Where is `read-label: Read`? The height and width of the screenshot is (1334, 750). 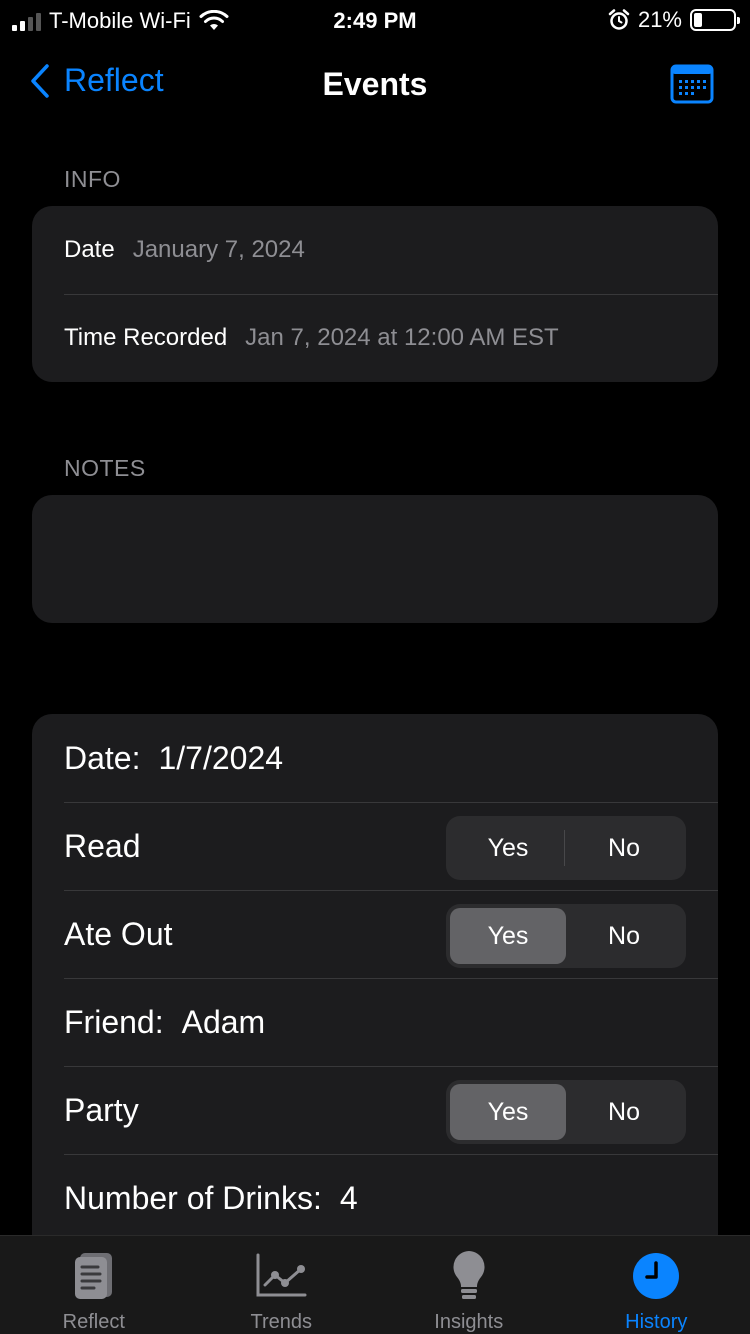
read-label: Read is located at coordinates (102, 845).